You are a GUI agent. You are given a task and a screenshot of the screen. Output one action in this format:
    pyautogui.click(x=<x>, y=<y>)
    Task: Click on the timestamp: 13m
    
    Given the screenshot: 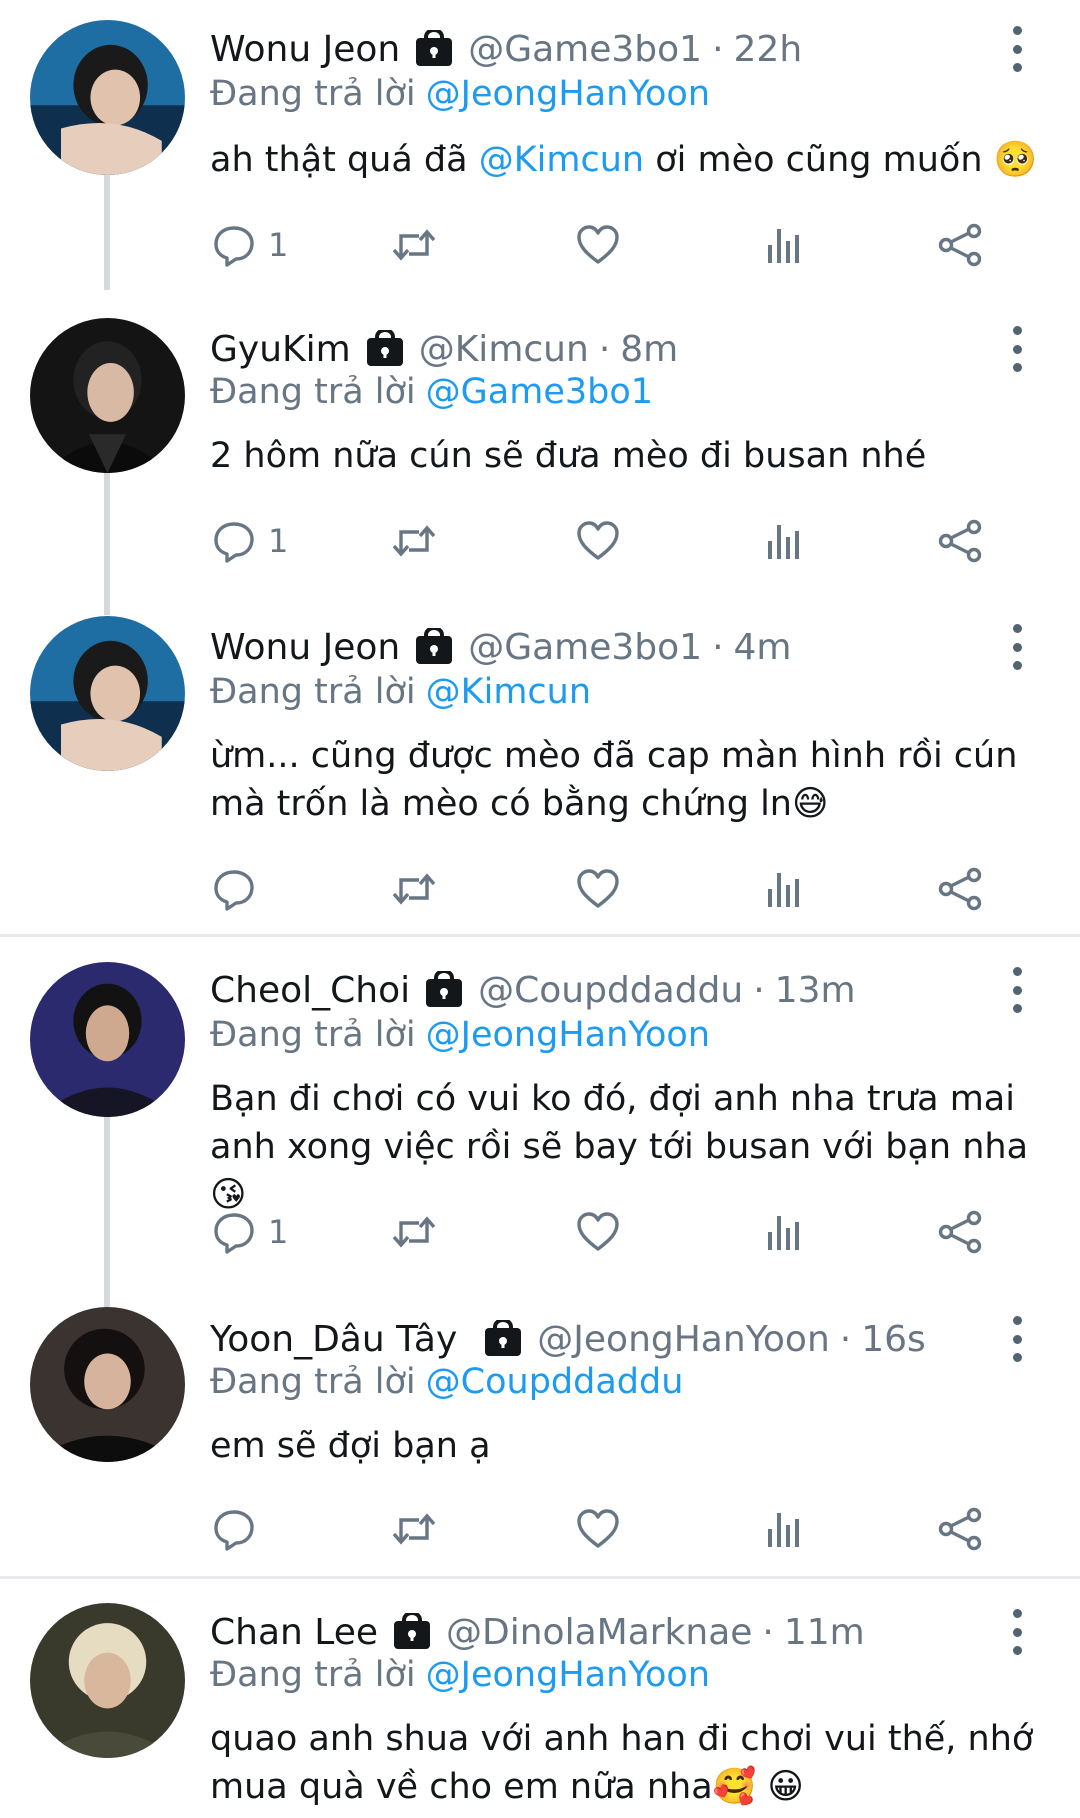 What is the action you would take?
    pyautogui.click(x=815, y=990)
    